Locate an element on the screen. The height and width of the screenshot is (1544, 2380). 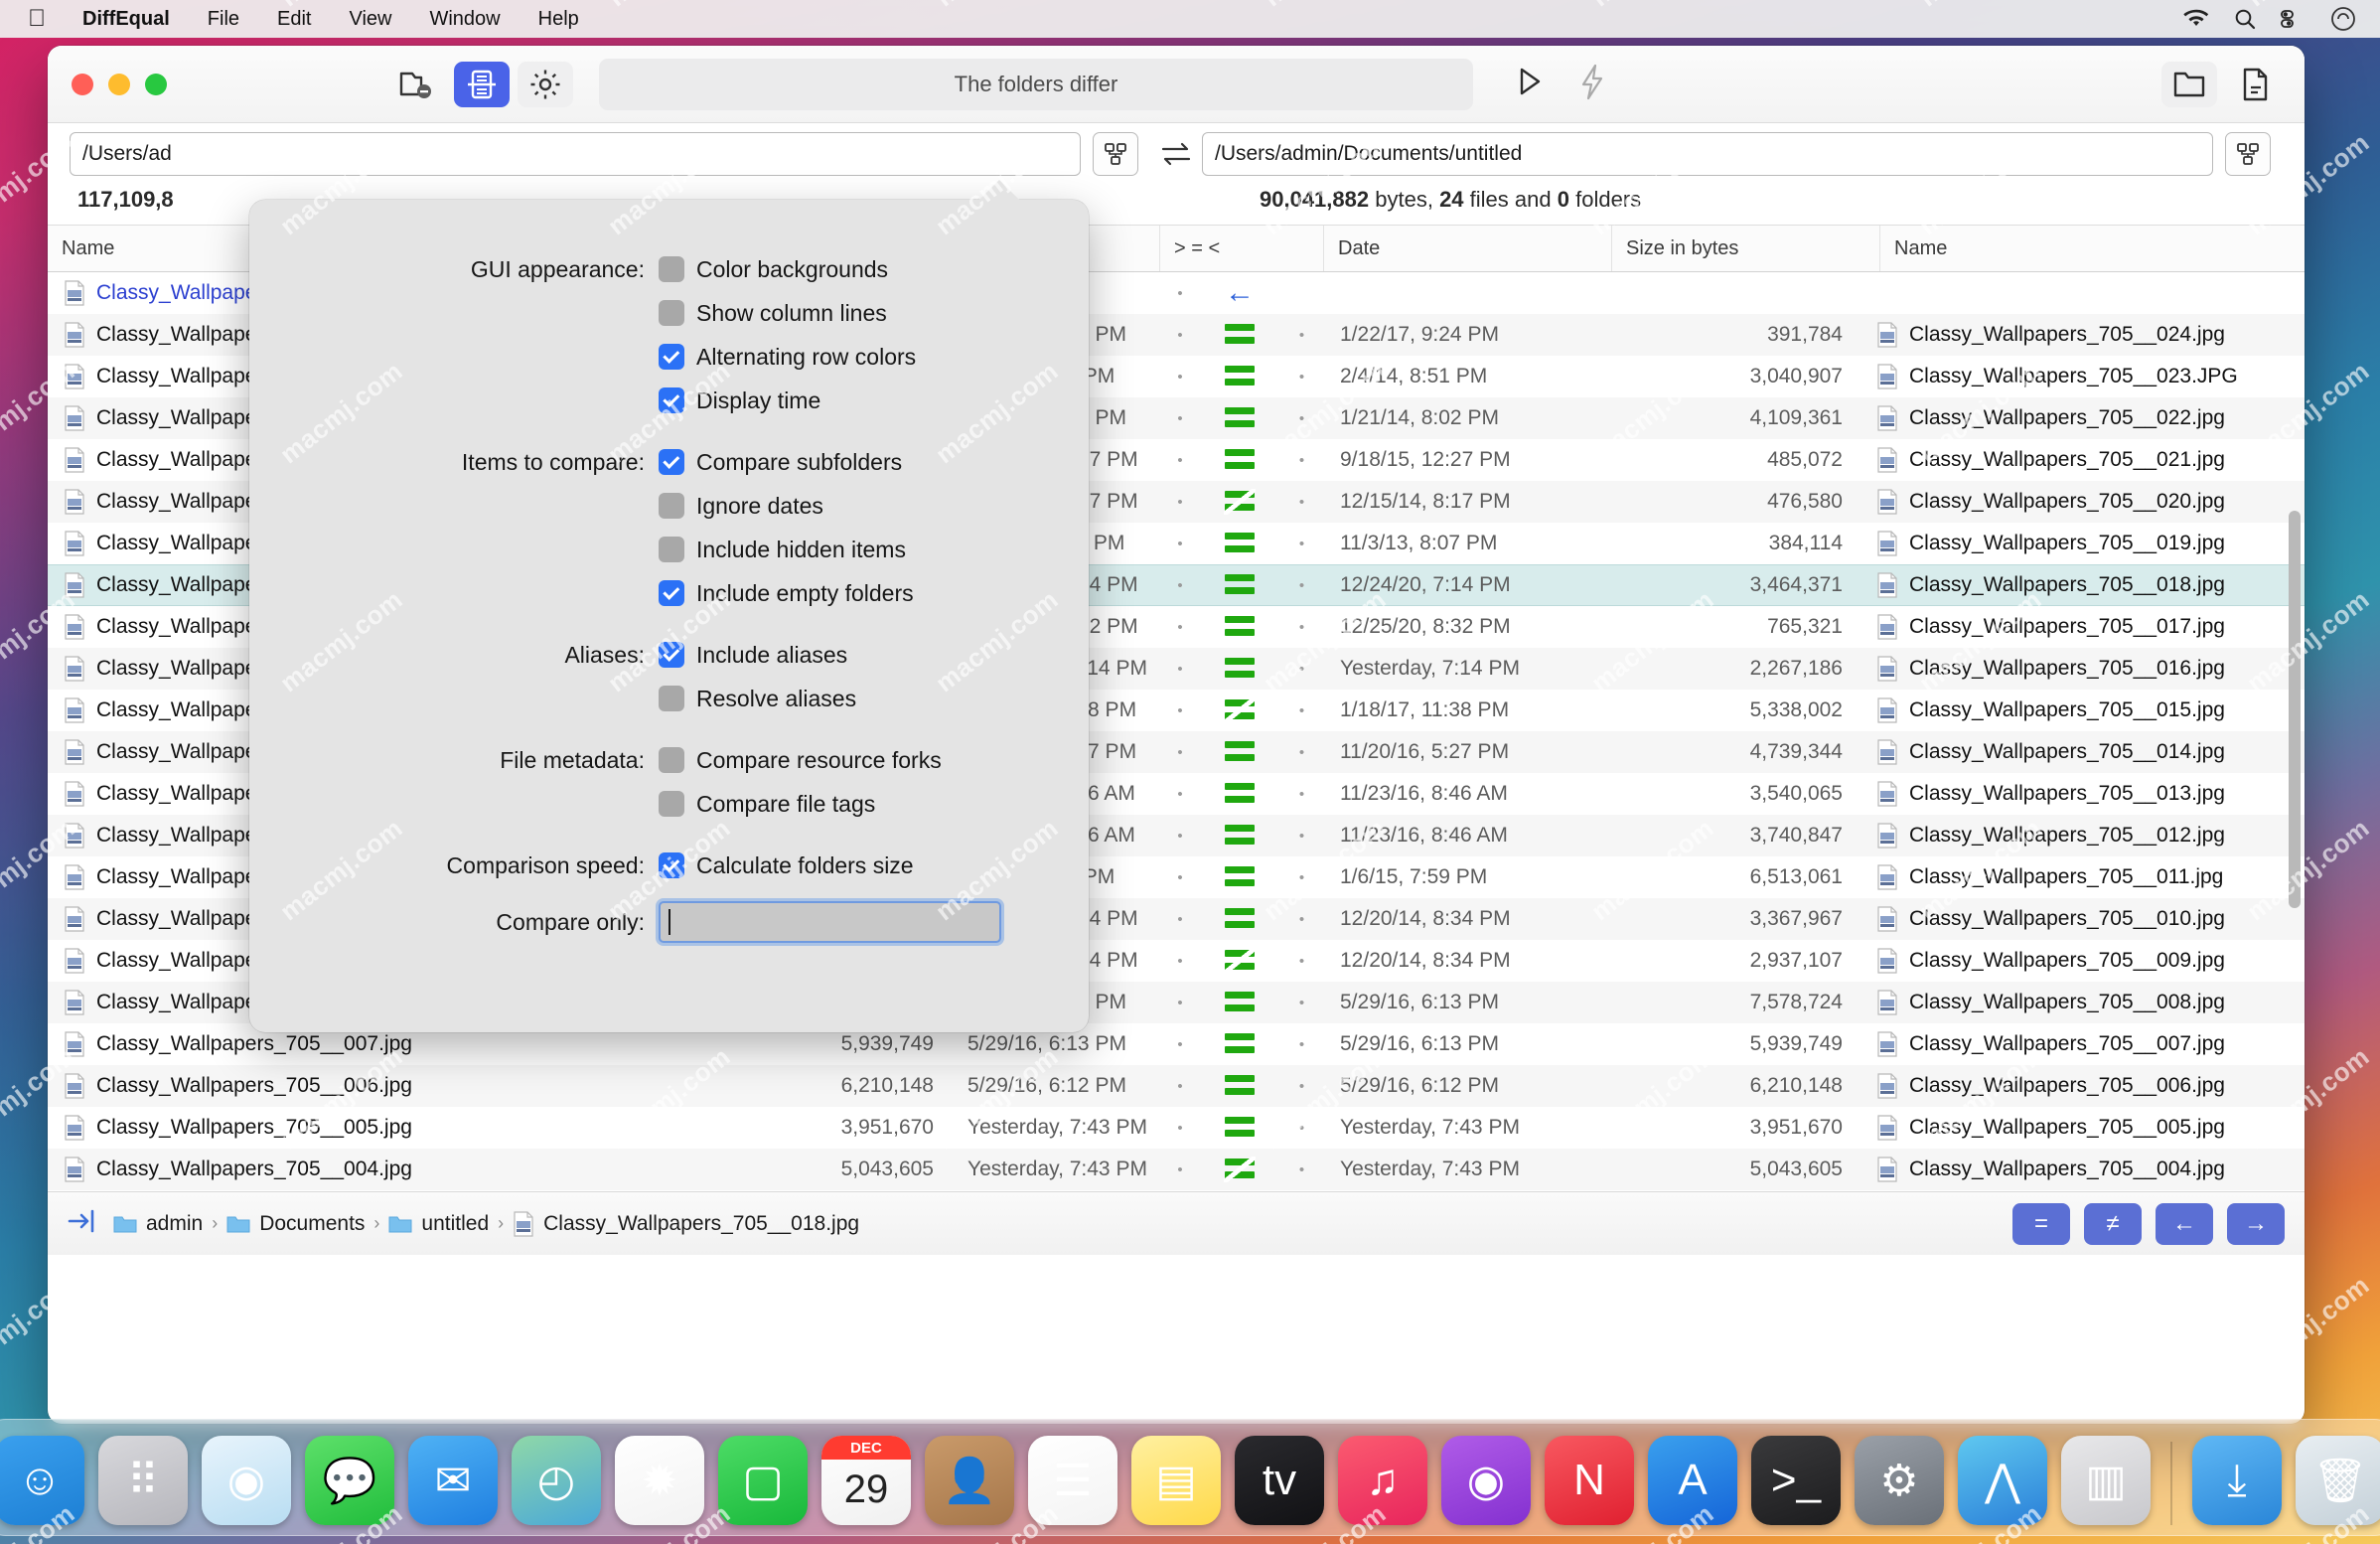
control-center-icon is located at coordinates (2293, 19).